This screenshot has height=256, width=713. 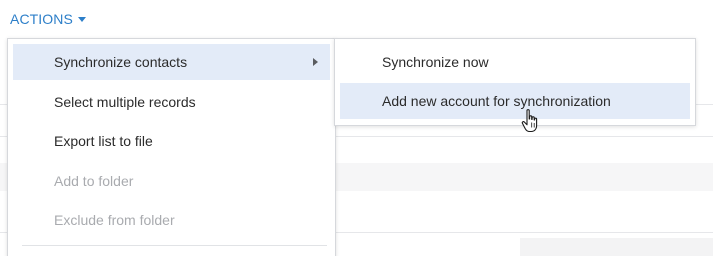 I want to click on menu-item-synchronize-contacts: Synchronize contacts, so click(x=171, y=62).